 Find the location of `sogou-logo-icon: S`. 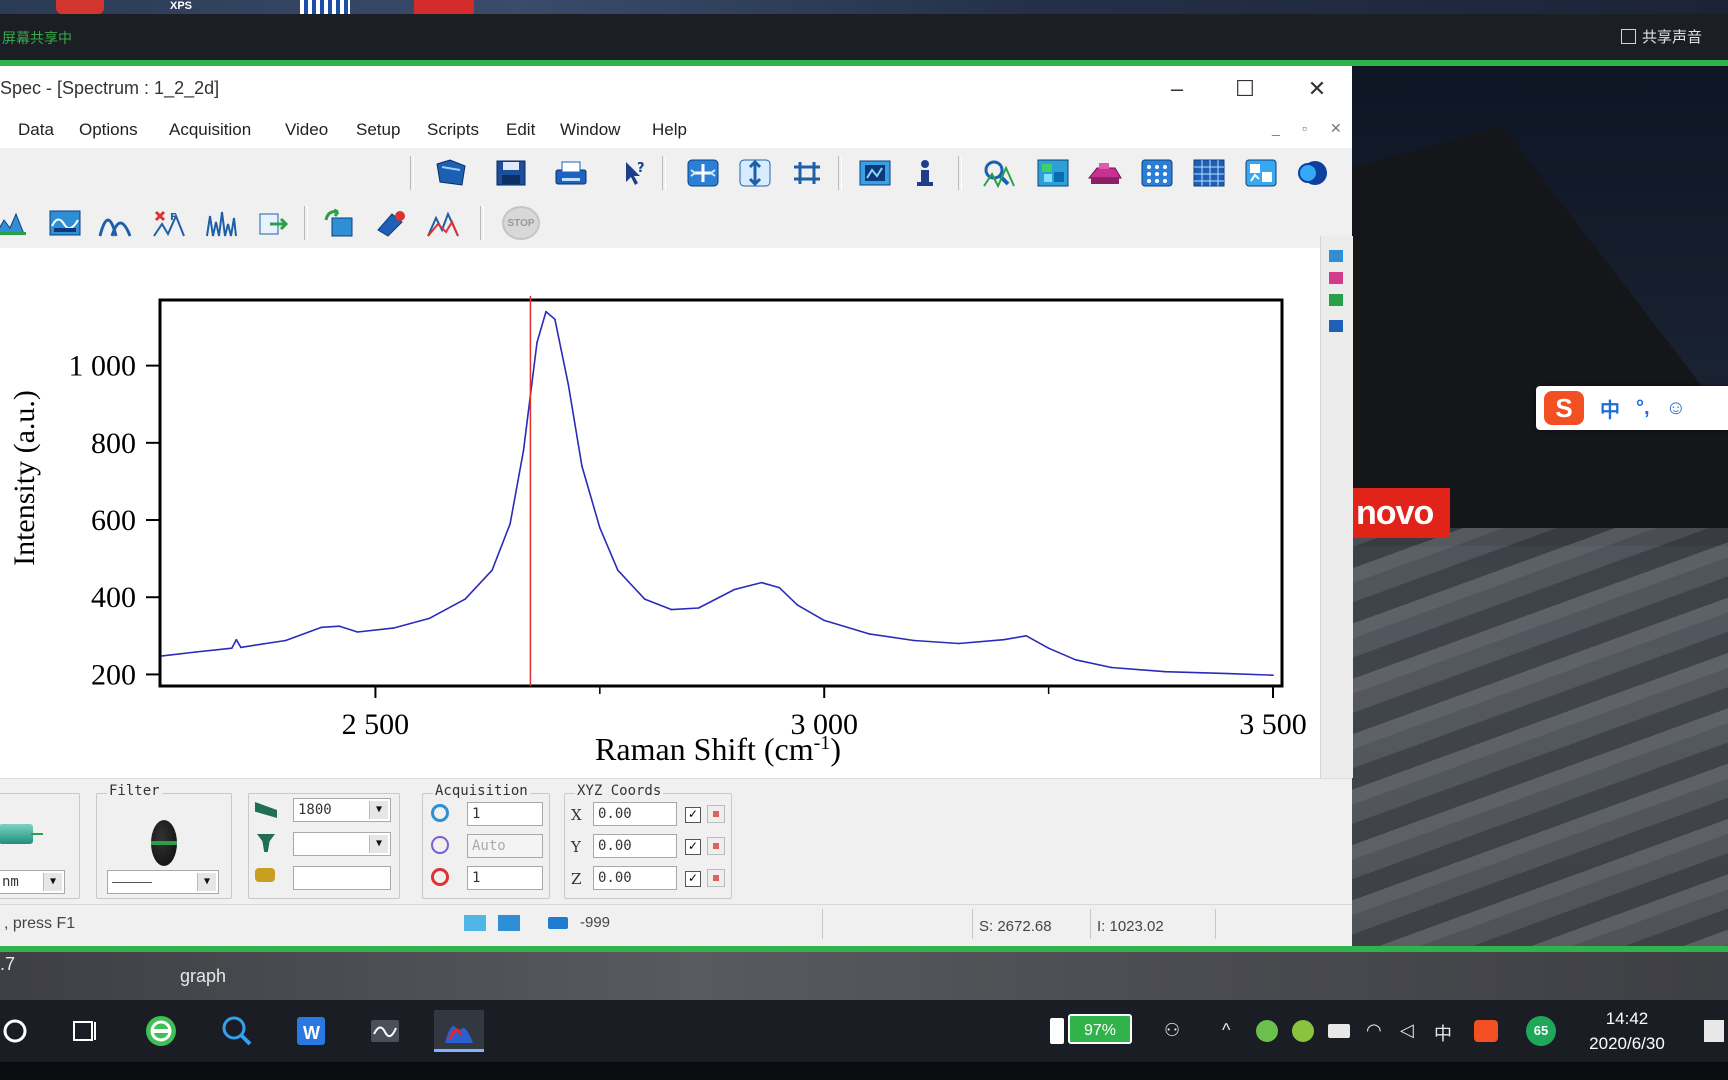

sogou-logo-icon: S is located at coordinates (1564, 408).